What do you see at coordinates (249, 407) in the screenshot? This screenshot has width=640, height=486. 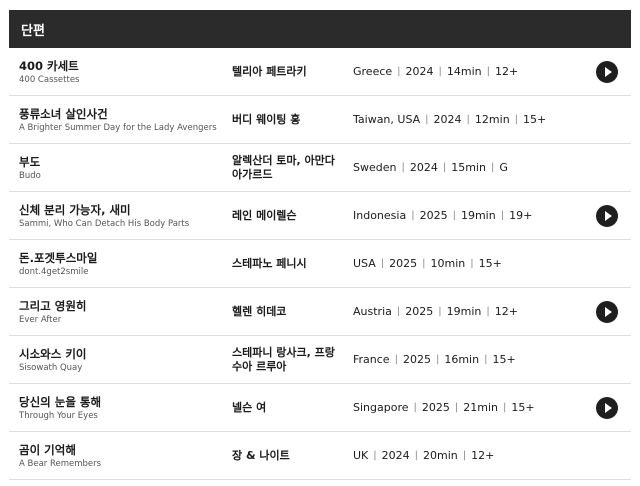 I see `film-director: 넬슨 여` at bounding box center [249, 407].